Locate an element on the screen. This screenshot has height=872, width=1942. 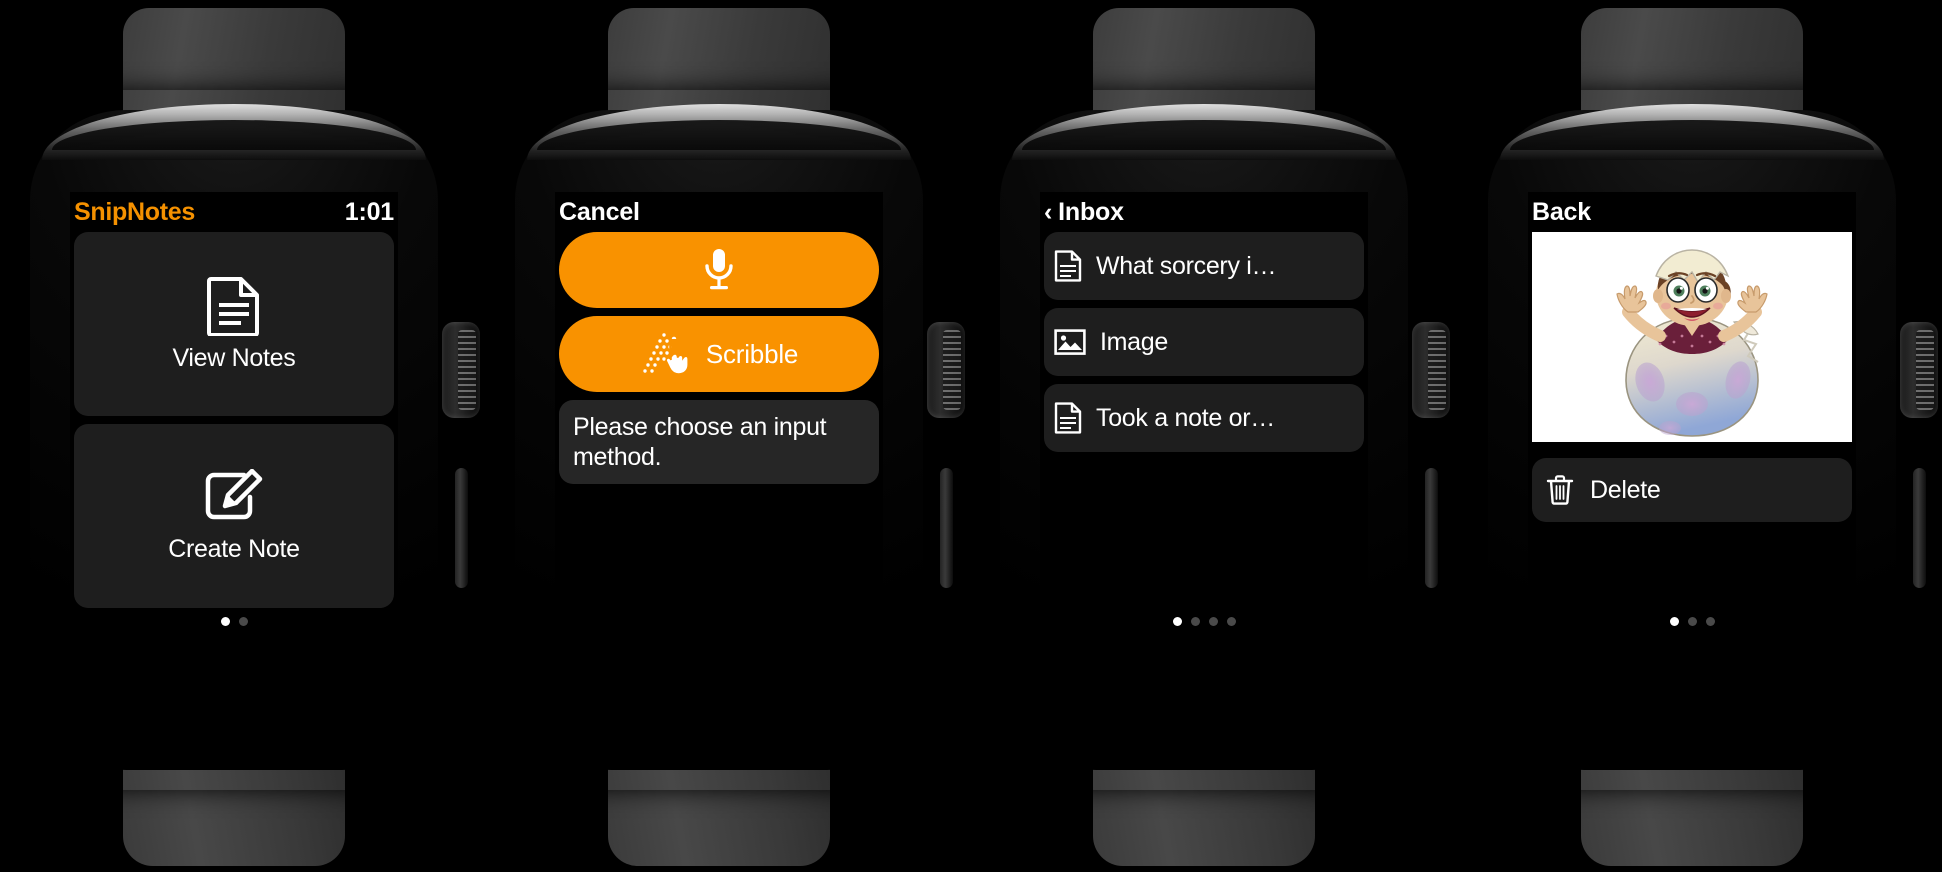
scribble-label: Scribble is located at coordinates (752, 353).